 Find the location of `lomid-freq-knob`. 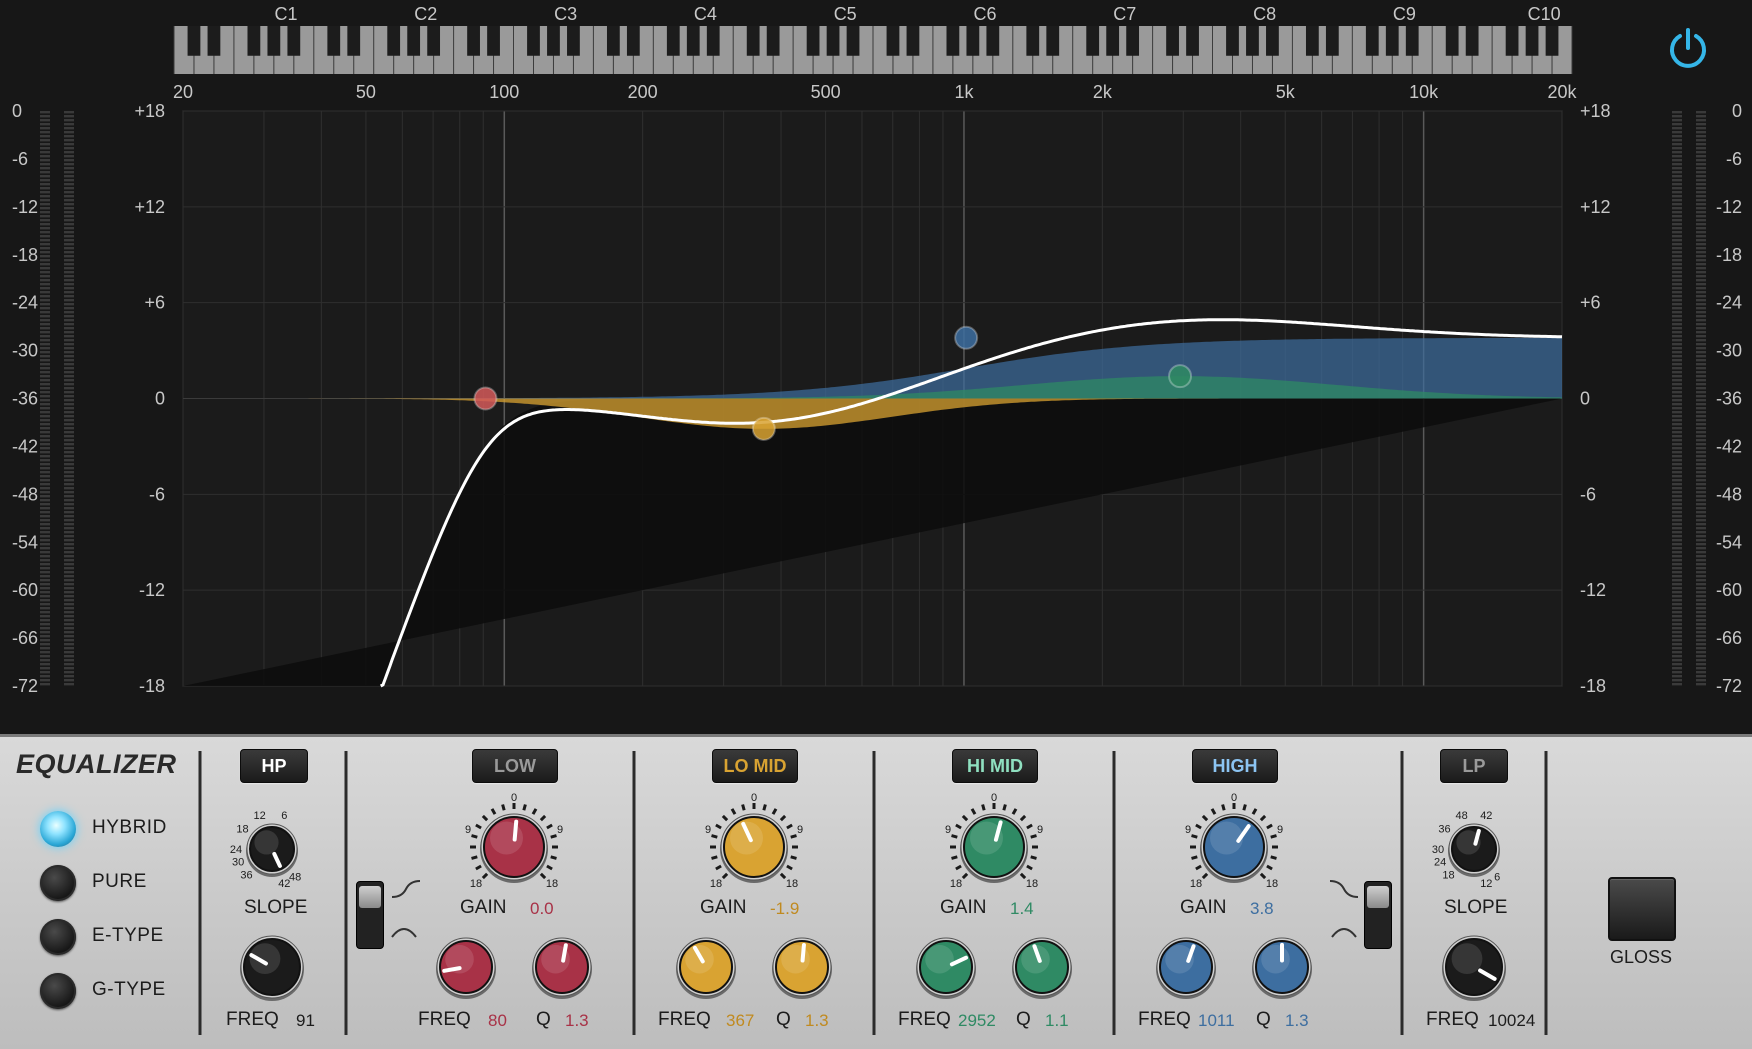

lomid-freq-knob is located at coordinates (706, 968).